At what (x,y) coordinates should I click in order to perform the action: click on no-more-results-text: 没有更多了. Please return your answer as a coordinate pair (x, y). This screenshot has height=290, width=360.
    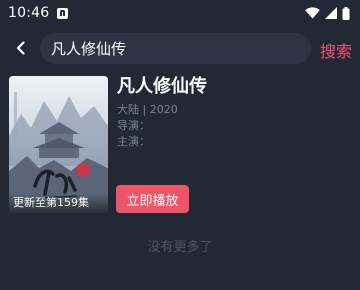
    Looking at the image, I should click on (180, 247).